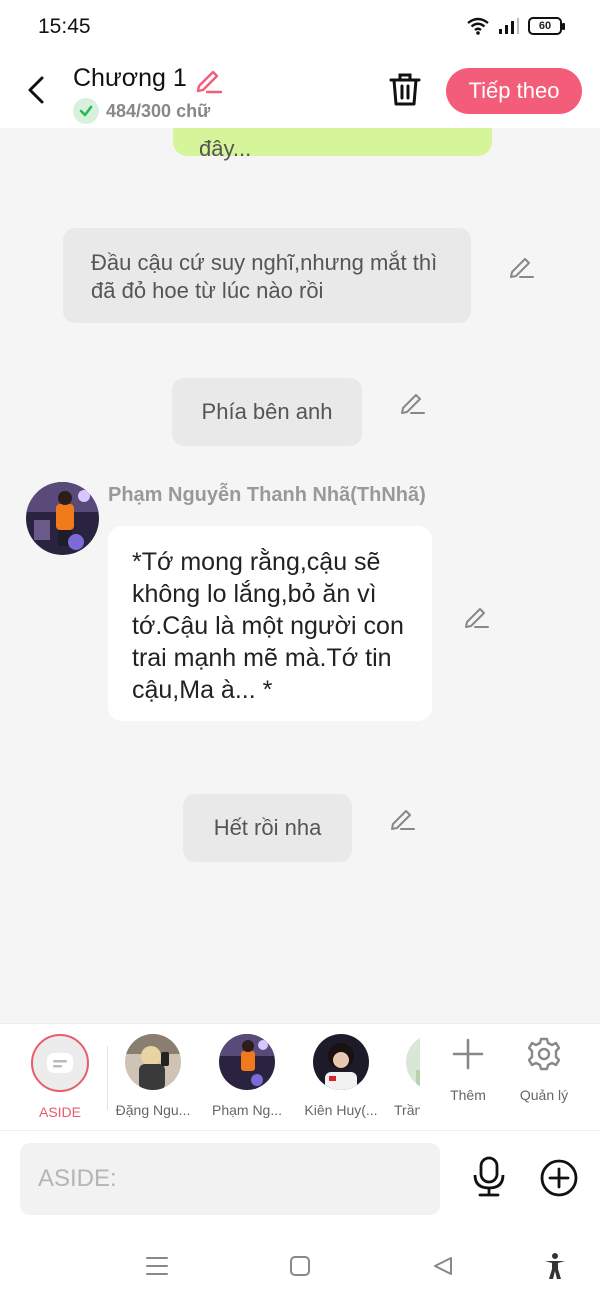  I want to click on system-back-button, so click(443, 1266).